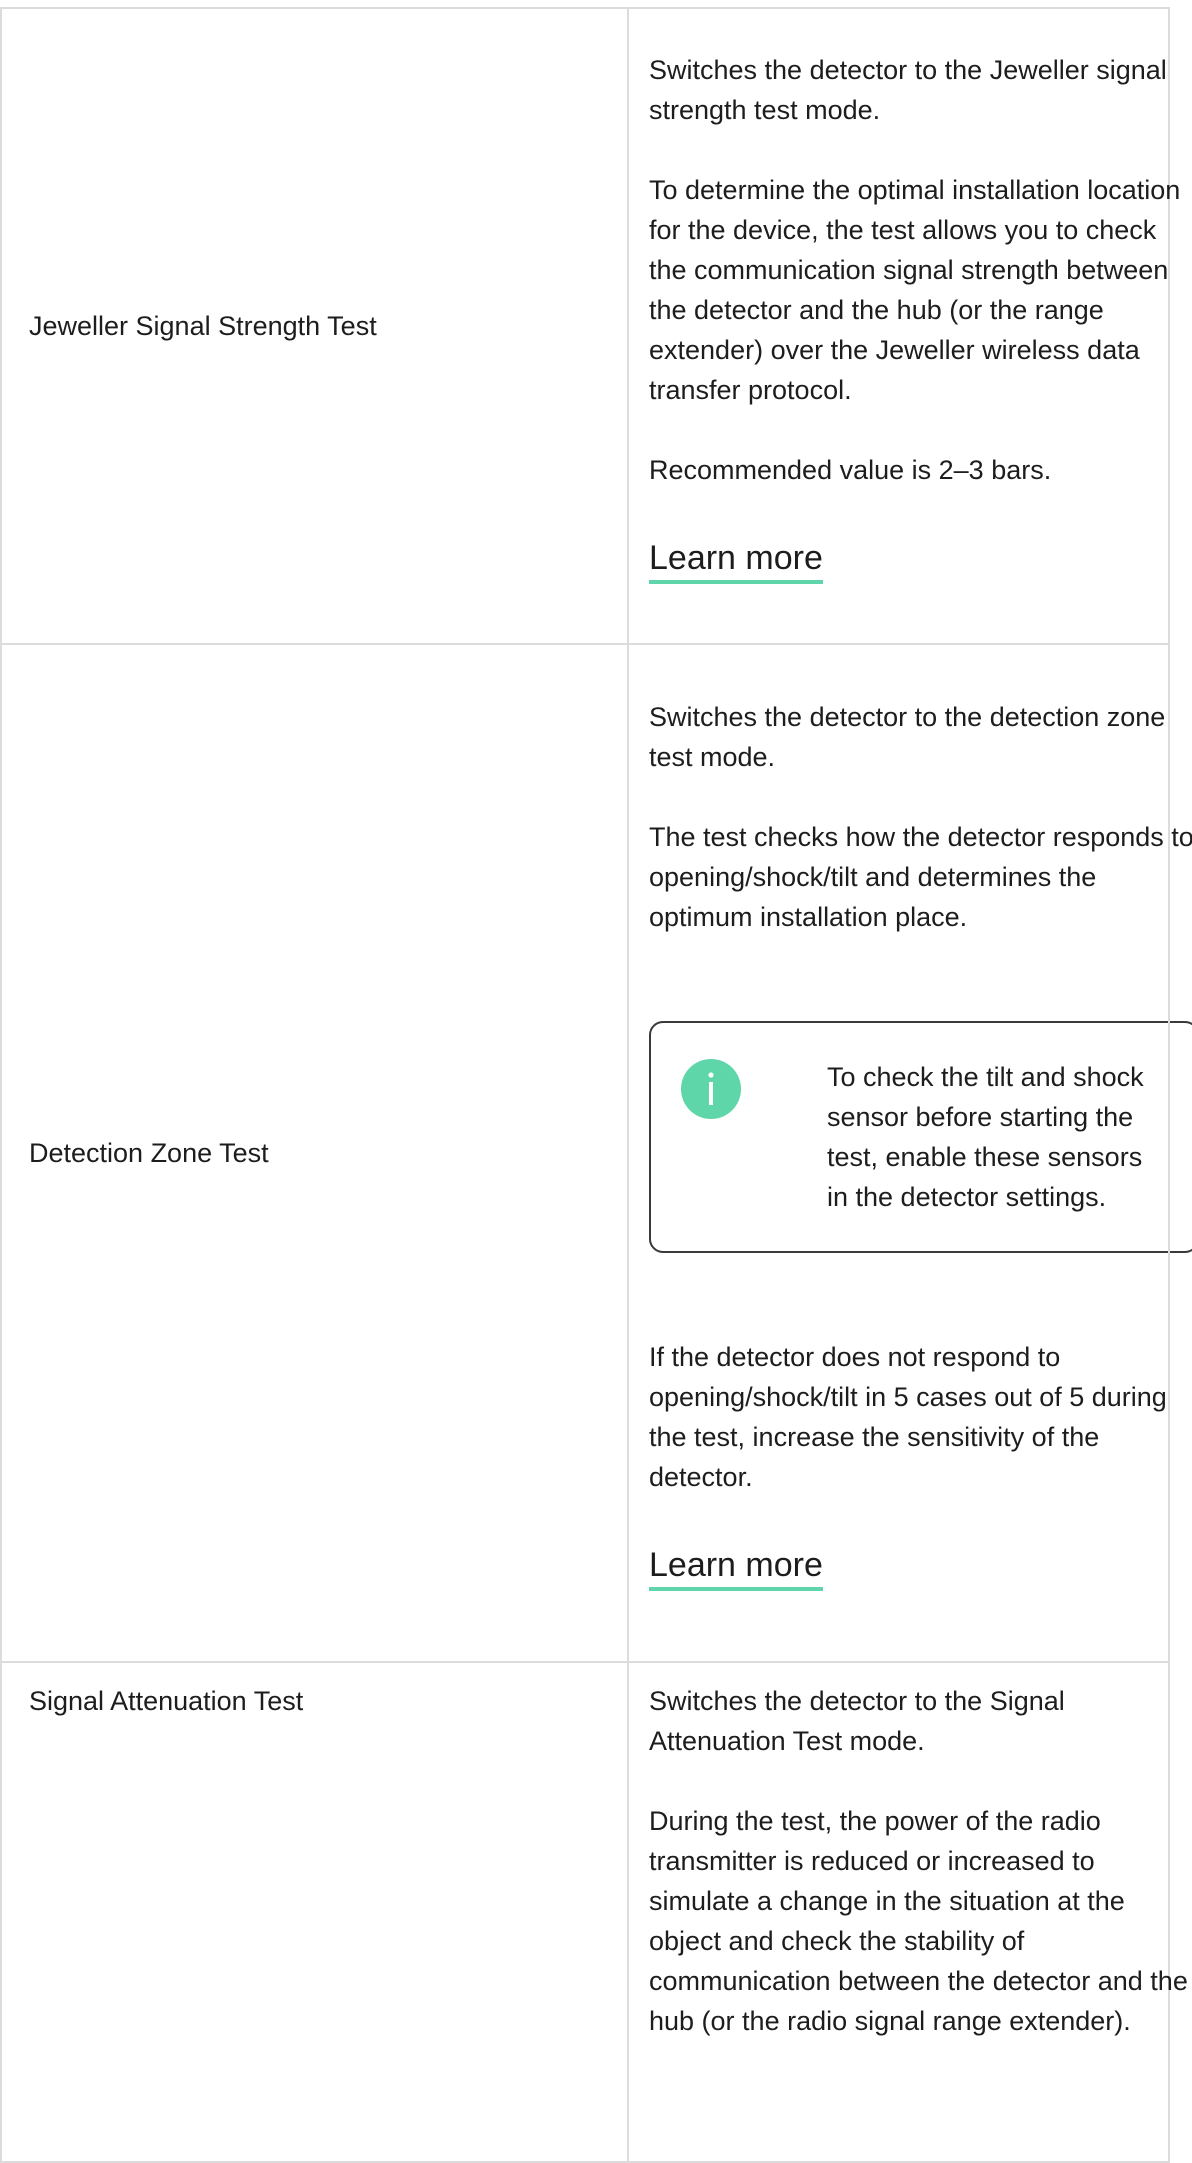 The width and height of the screenshot is (1192, 2163). I want to click on setting-name: Detection Zone Test, so click(149, 1153).